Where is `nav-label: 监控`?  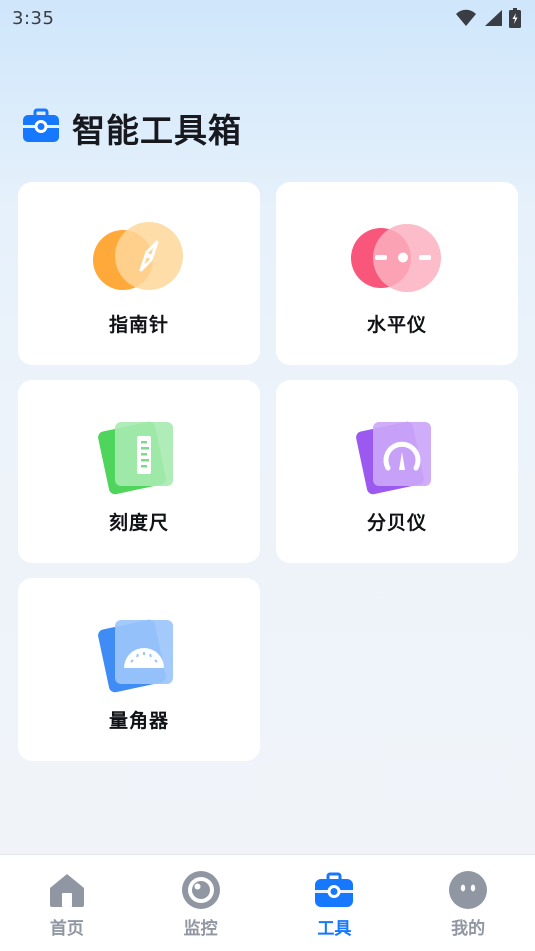 nav-label: 监控 is located at coordinates (200, 929).